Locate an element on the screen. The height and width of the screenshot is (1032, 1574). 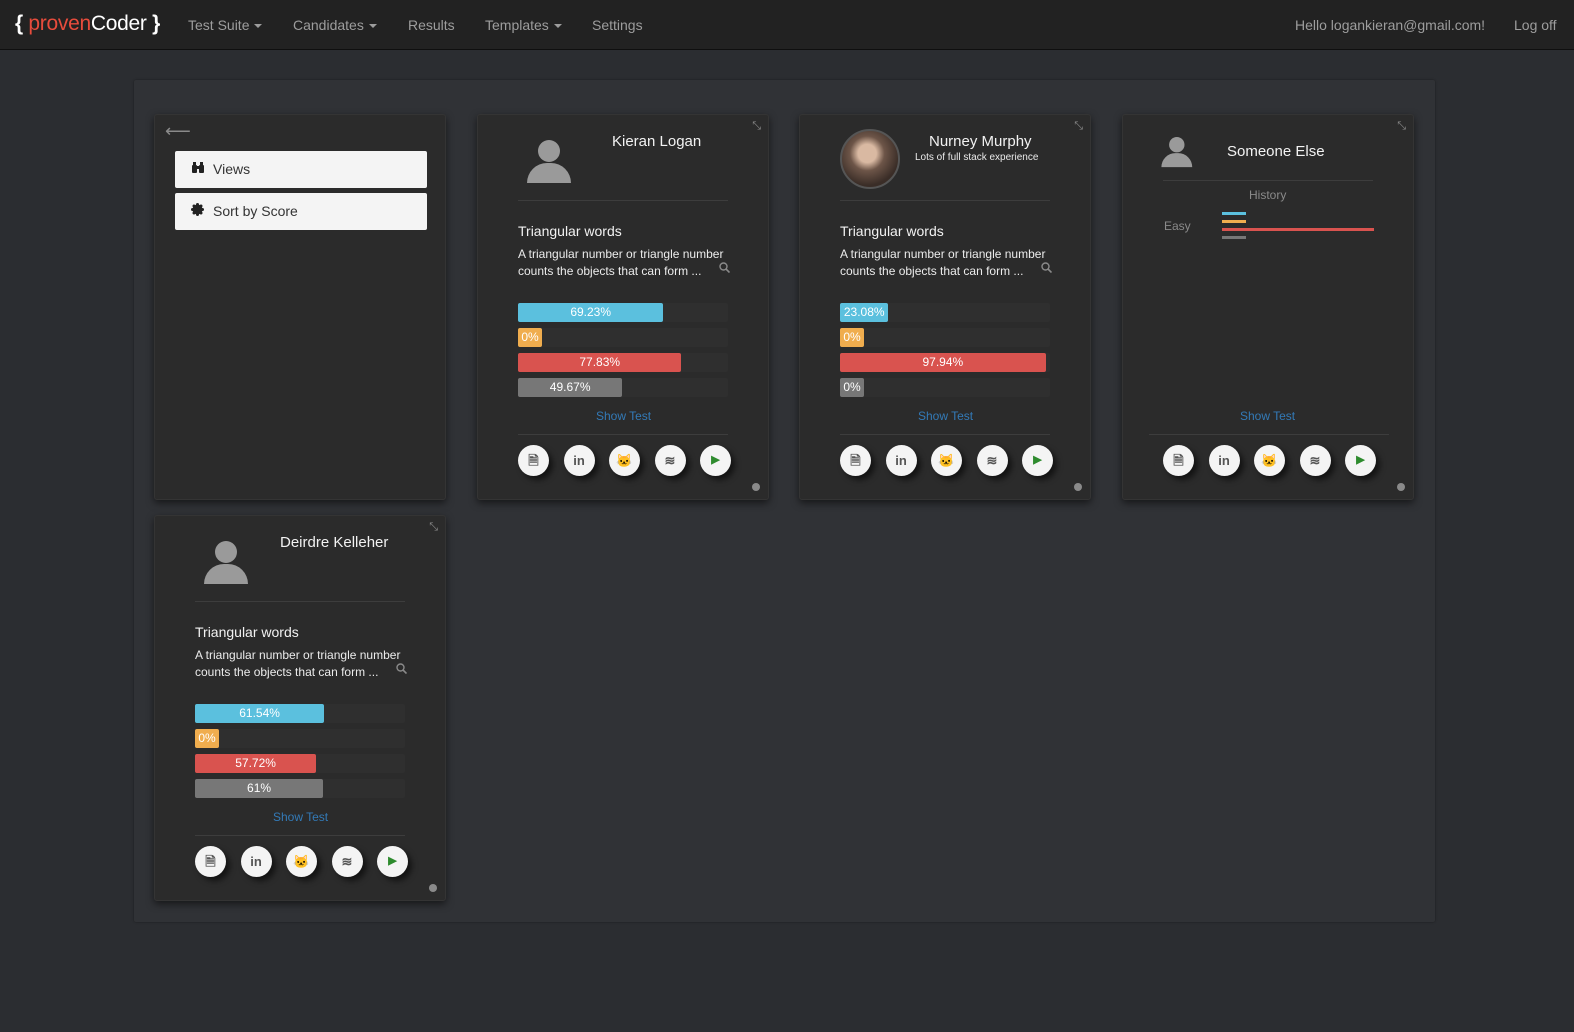
nav-candidates: Candidates is located at coordinates (335, 25).